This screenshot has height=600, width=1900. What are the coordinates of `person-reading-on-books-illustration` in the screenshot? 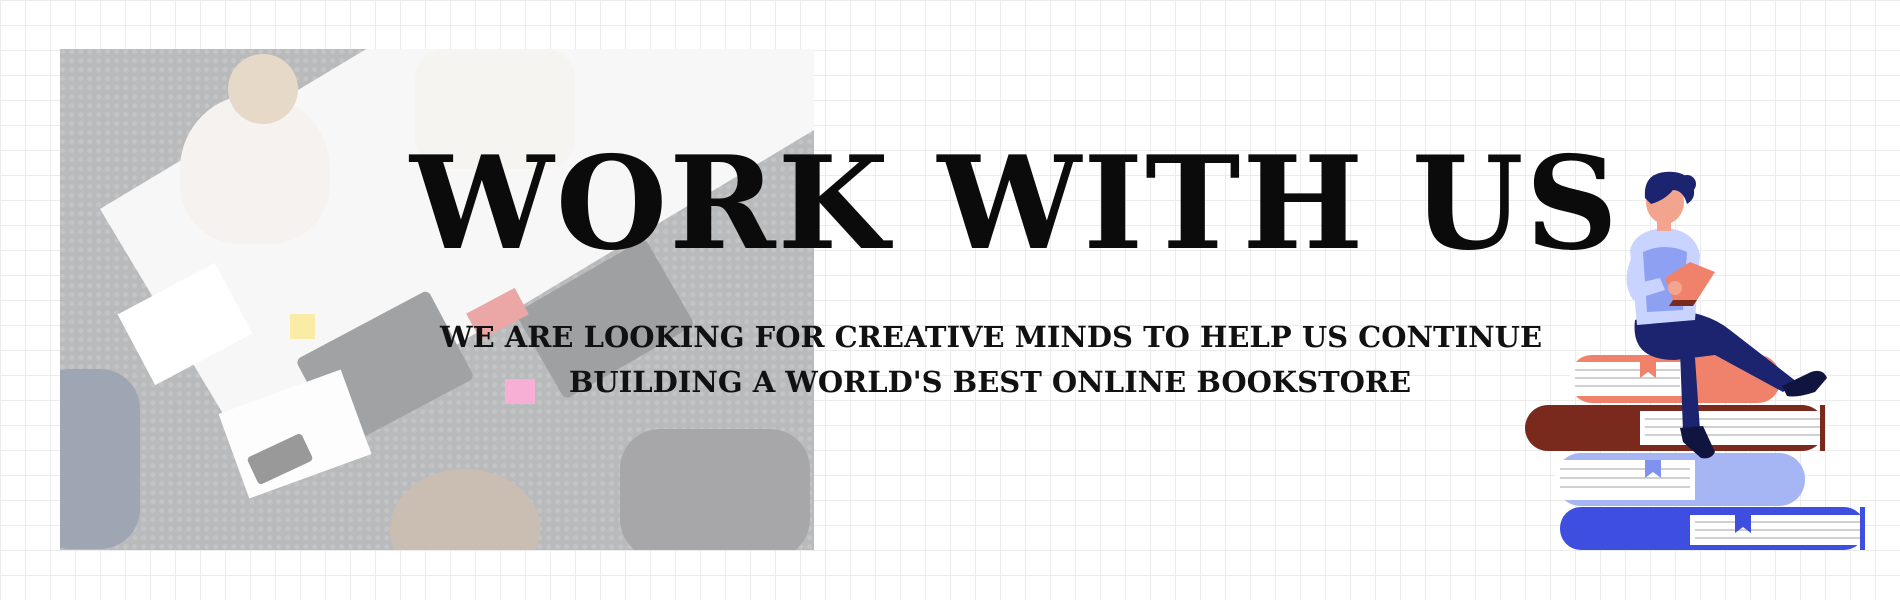 It's located at (1695, 360).